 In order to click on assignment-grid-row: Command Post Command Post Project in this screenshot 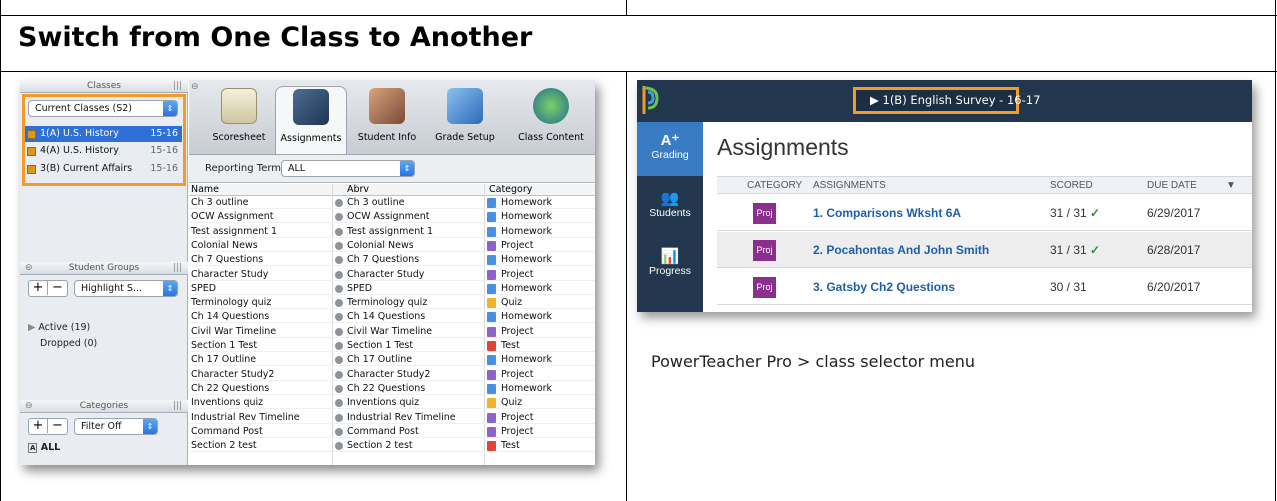, I will do `click(392, 432)`.